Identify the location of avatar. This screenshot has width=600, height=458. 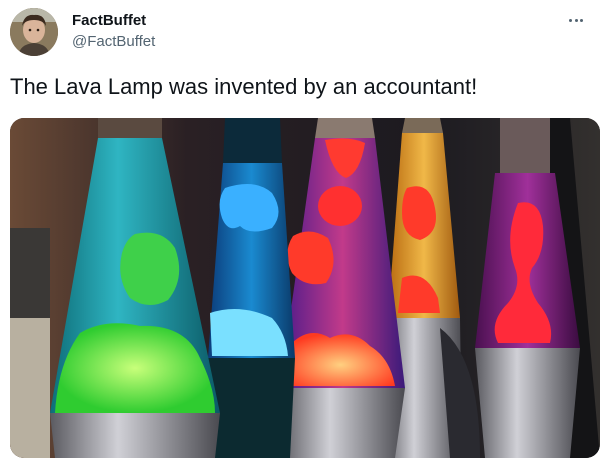
(34, 32).